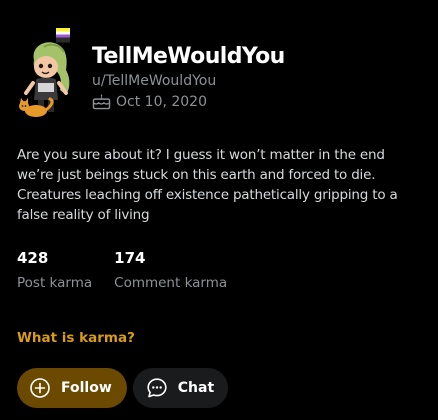 The image size is (438, 420). I want to click on snoo-avatar, so click(46, 72).